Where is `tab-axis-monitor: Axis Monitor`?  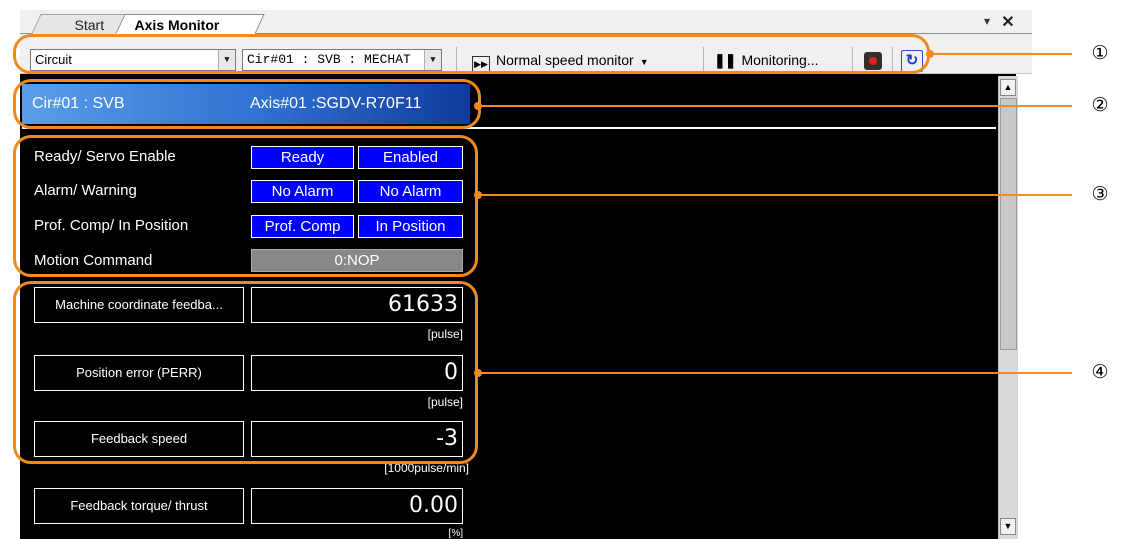 tab-axis-monitor: Axis Monitor is located at coordinates (190, 24).